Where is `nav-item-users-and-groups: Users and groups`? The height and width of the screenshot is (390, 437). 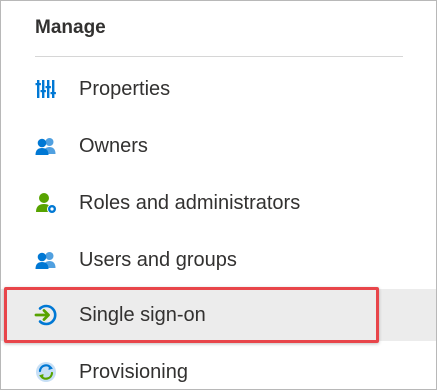
nav-item-users-and-groups: Users and groups is located at coordinates (218, 260).